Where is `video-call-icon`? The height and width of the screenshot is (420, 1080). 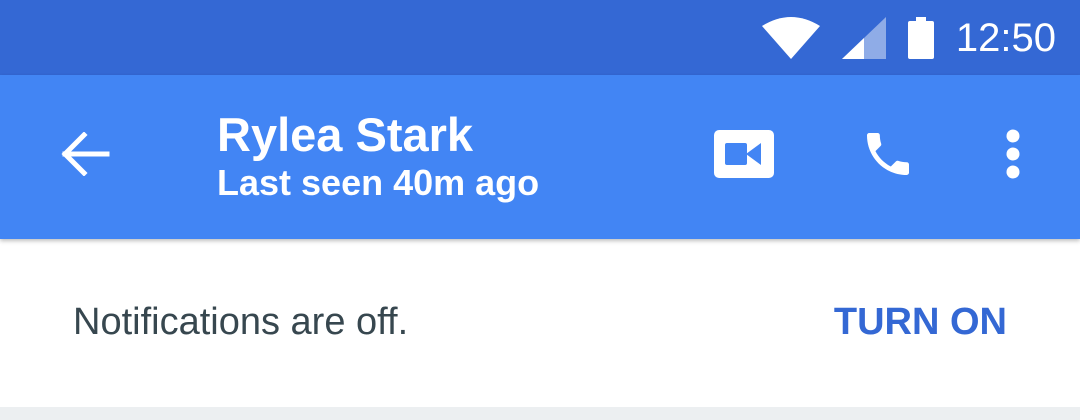 video-call-icon is located at coordinates (744, 156).